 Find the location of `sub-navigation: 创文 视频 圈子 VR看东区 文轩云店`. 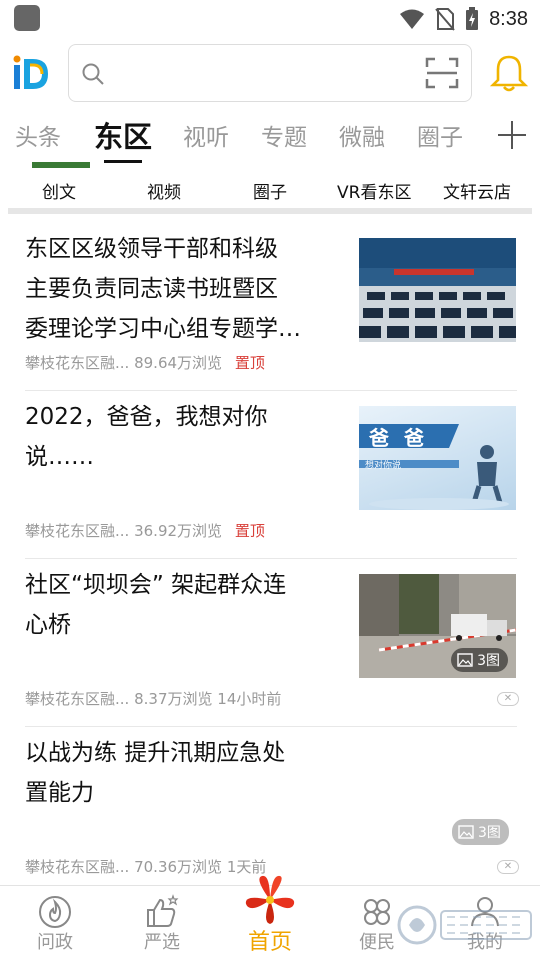

sub-navigation: 创文 视频 圈子 VR看东区 文轩云店 is located at coordinates (270, 185).